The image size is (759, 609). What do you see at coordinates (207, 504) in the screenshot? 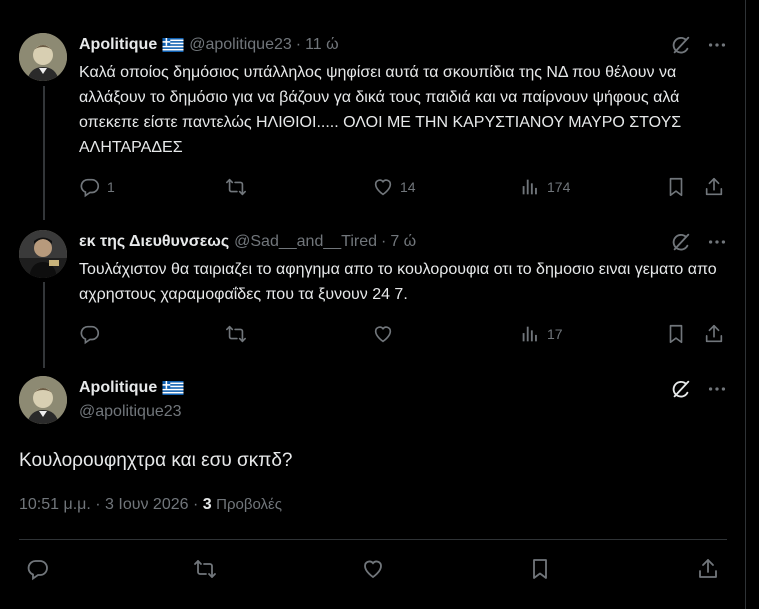
I see `views-count: 3` at bounding box center [207, 504].